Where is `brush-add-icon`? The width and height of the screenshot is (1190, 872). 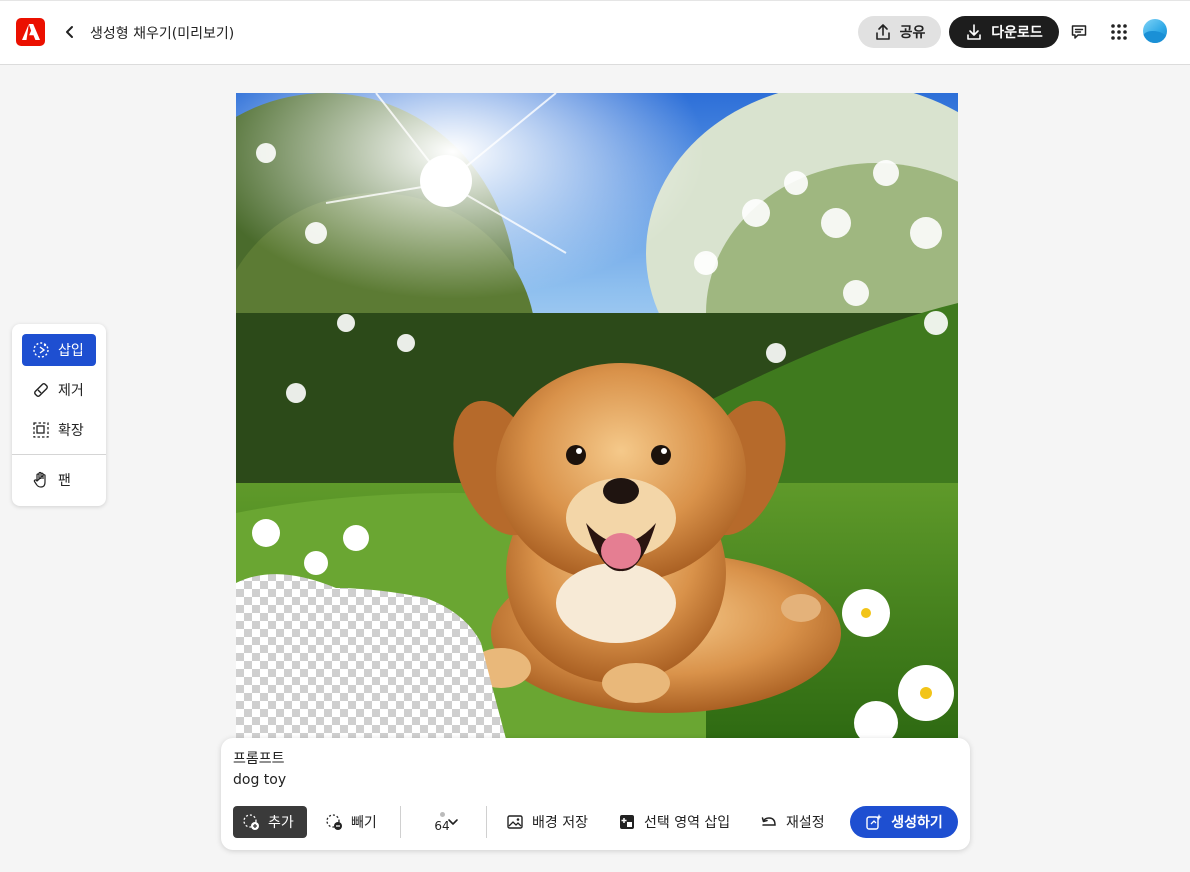
brush-add-icon is located at coordinates (251, 822).